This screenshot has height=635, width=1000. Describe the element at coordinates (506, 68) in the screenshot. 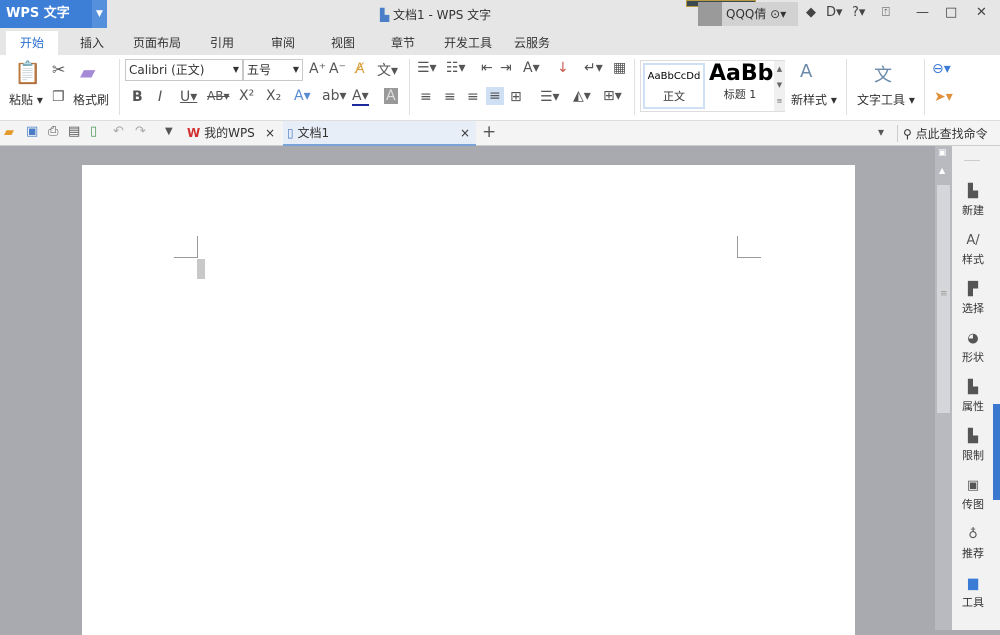

I see `increase-indent-icon: ⇥` at that location.